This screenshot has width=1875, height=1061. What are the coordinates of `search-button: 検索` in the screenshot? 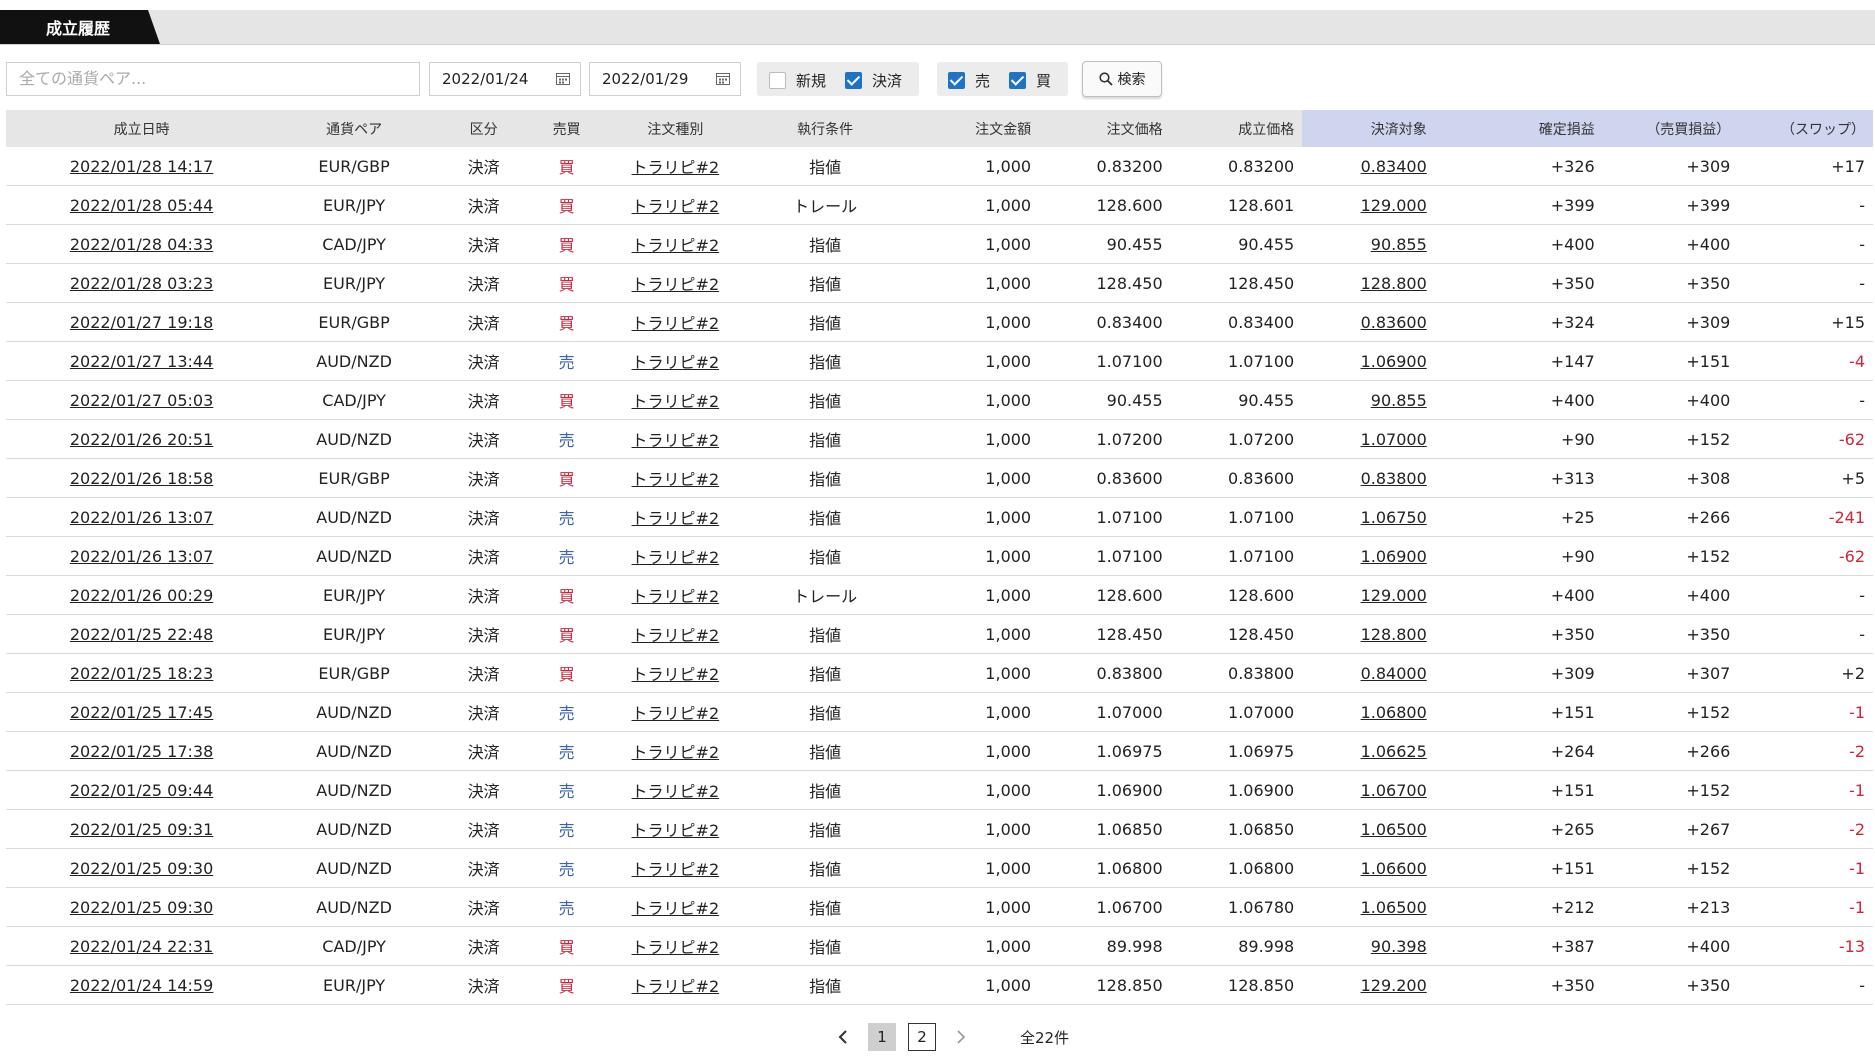 It's located at (1122, 79).